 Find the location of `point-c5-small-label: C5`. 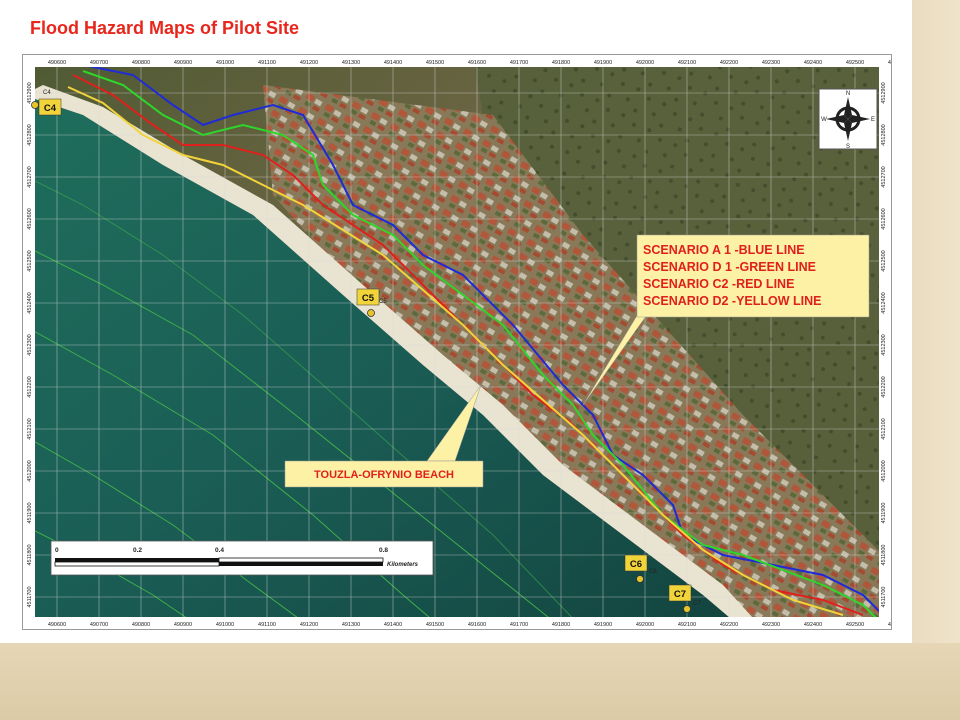

point-c5-small-label: C5 is located at coordinates (383, 302).